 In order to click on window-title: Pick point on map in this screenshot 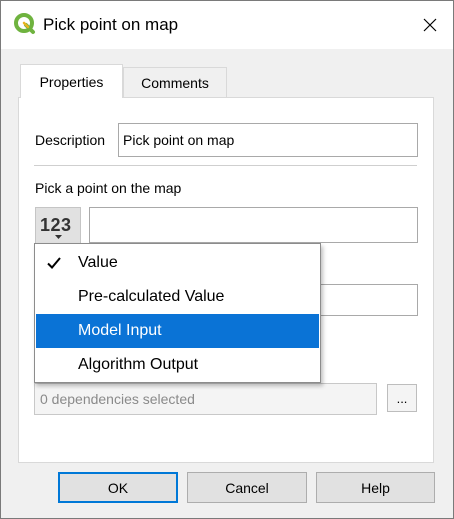, I will do `click(111, 24)`.